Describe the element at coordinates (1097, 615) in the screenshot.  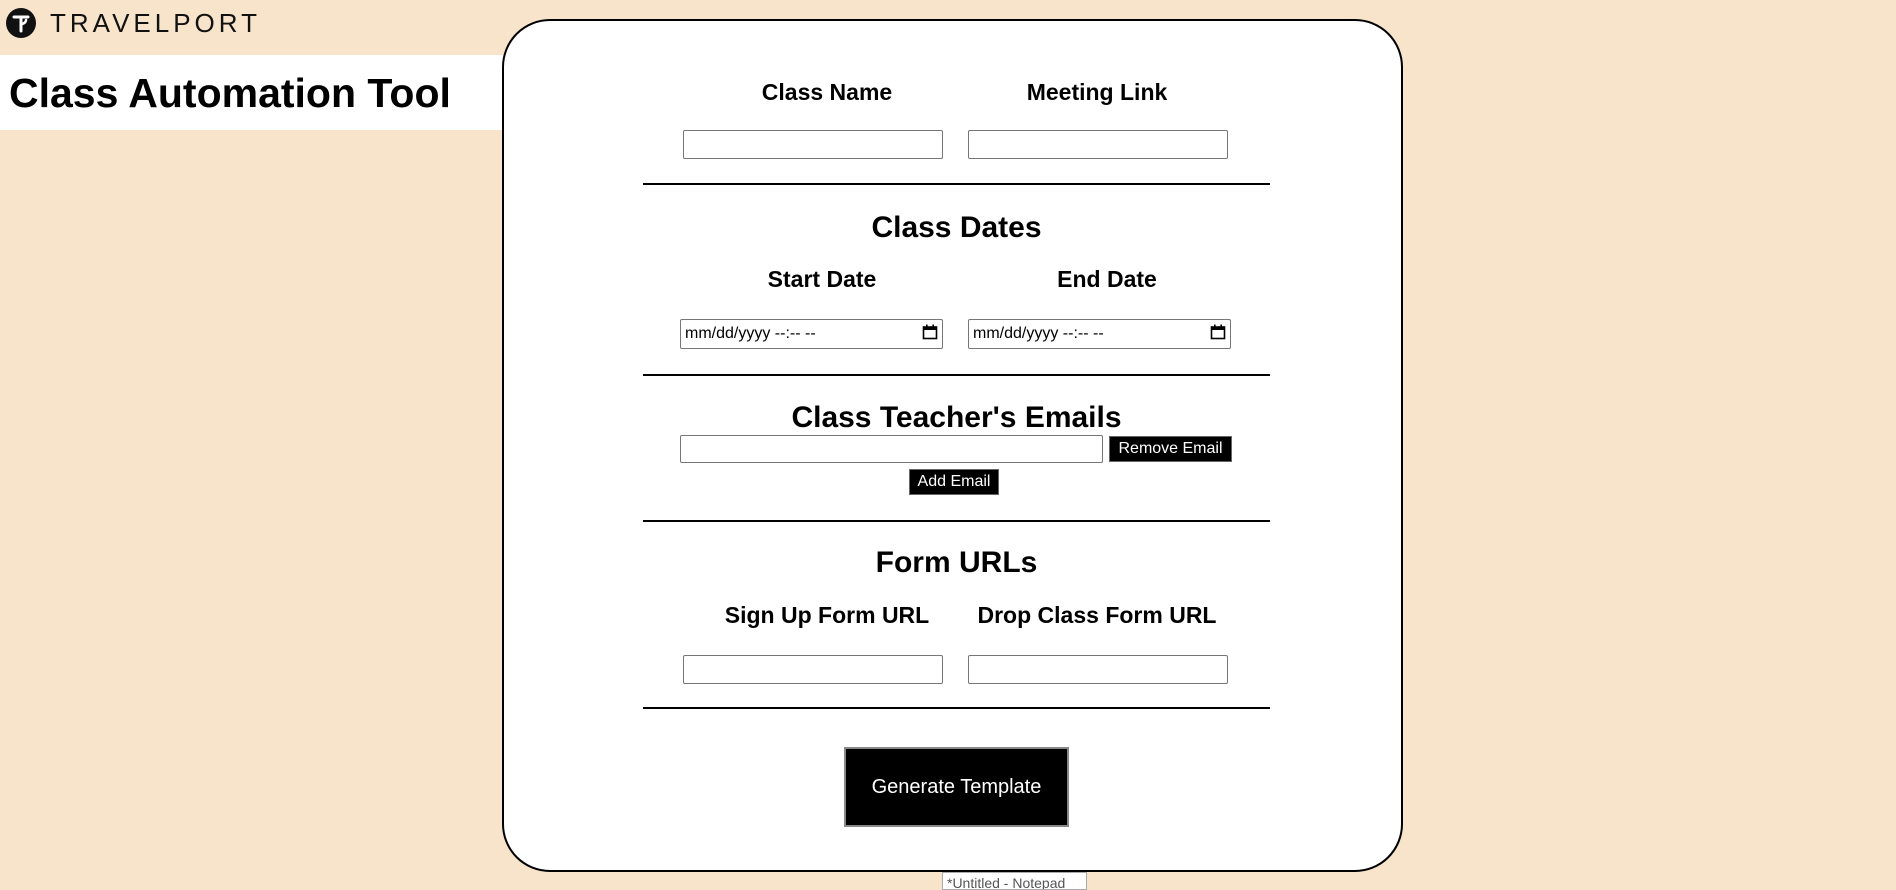
I see `drop-url-label: Drop Class Form URL` at that location.